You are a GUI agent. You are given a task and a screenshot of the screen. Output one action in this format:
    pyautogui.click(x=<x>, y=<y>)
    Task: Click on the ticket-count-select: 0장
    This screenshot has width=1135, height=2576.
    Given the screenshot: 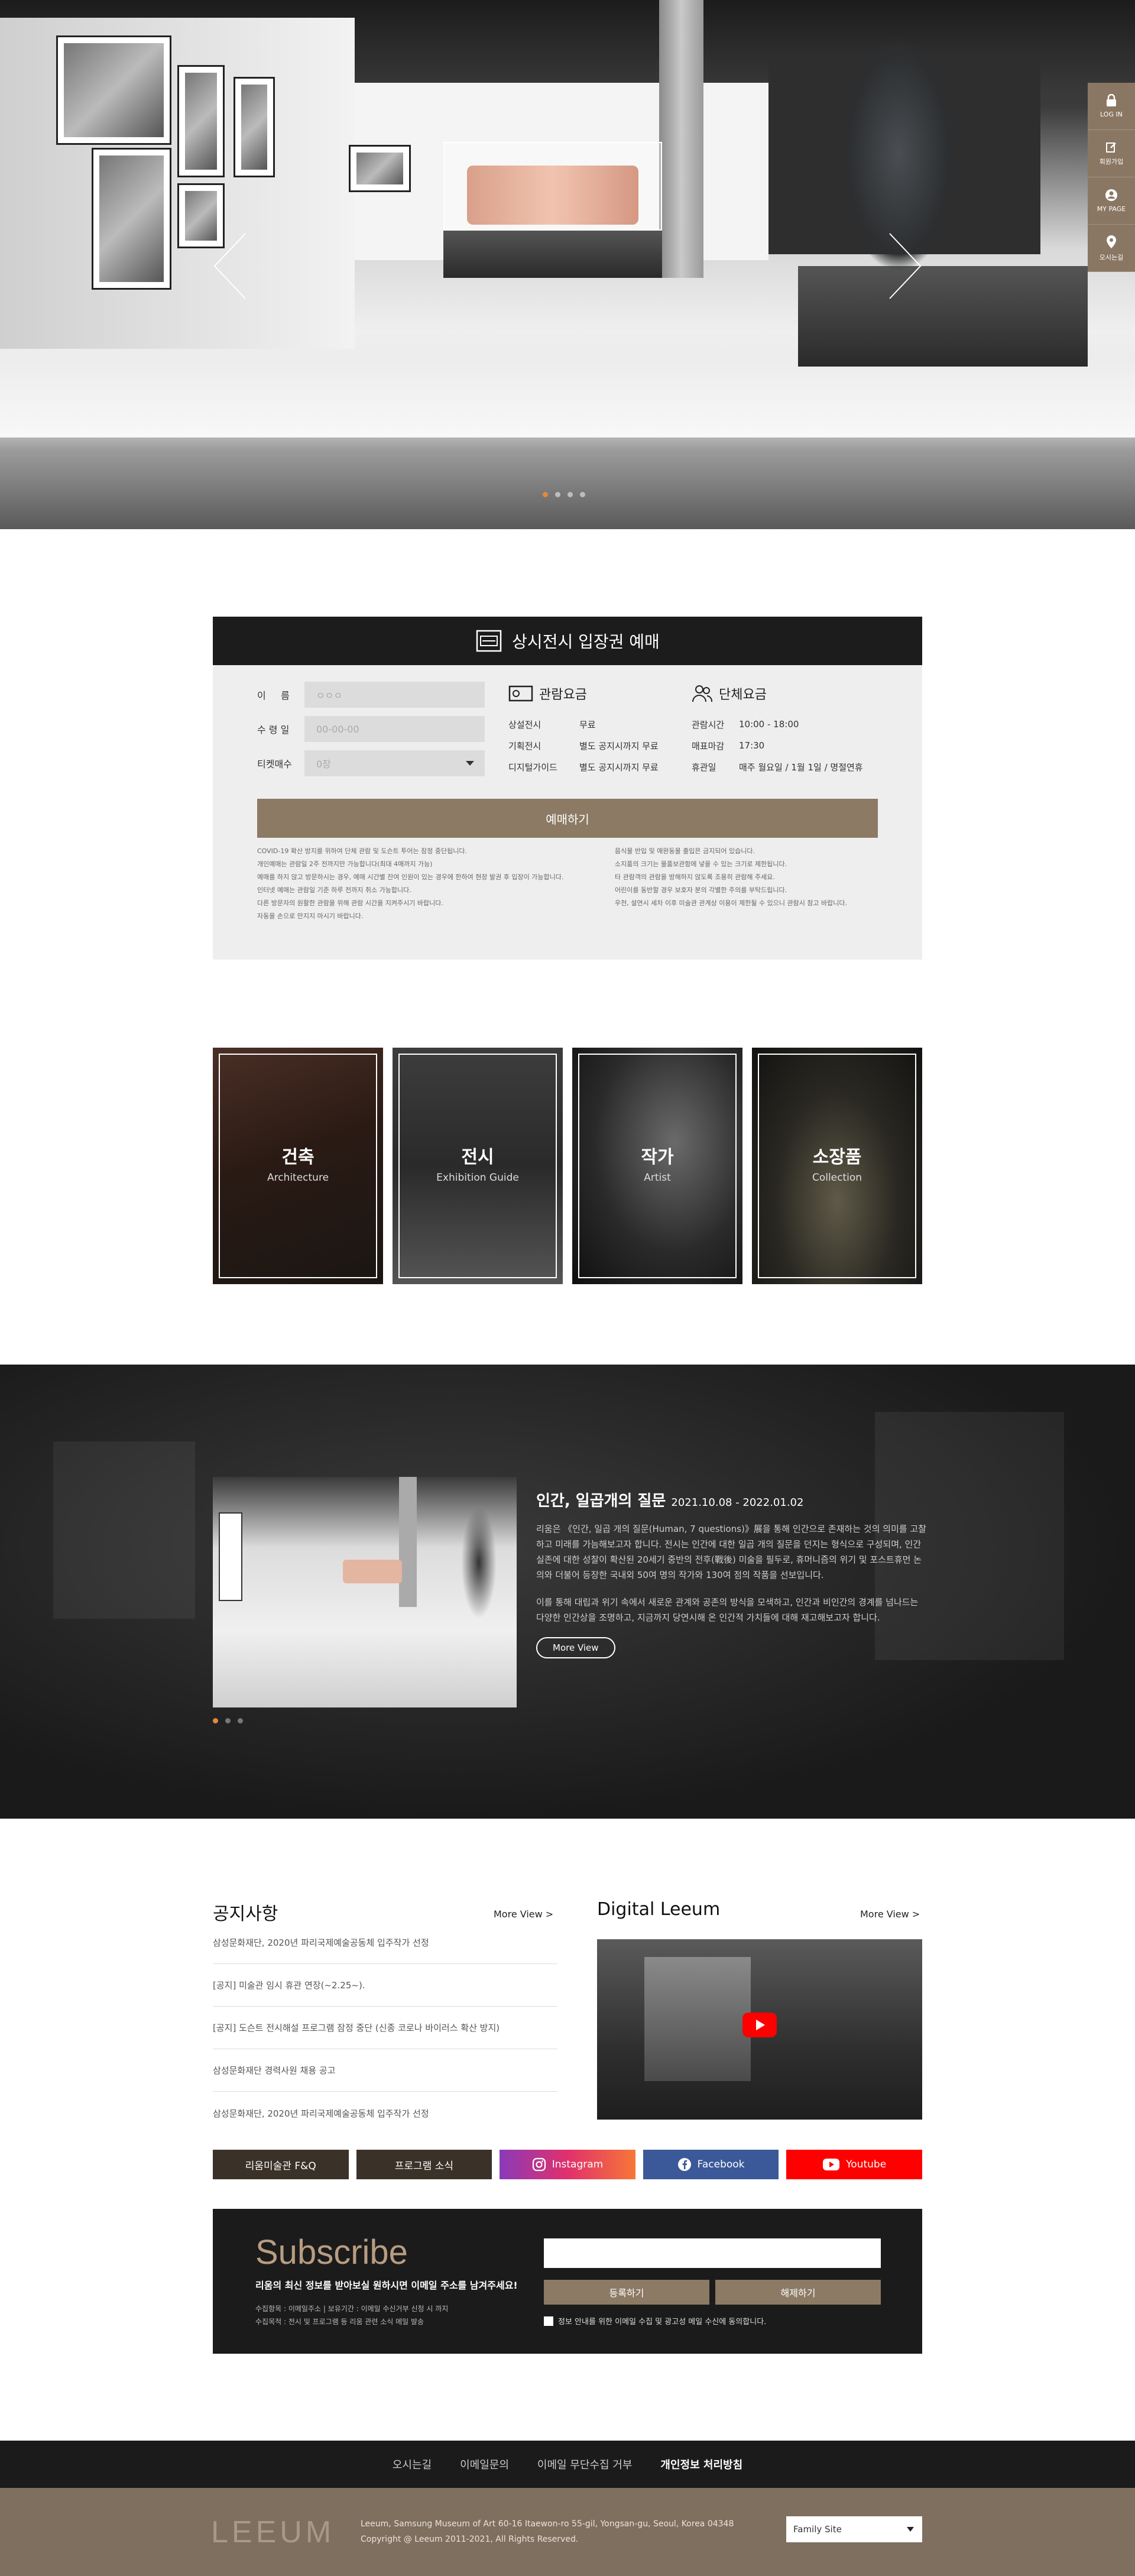 What is the action you would take?
    pyautogui.click(x=394, y=763)
    